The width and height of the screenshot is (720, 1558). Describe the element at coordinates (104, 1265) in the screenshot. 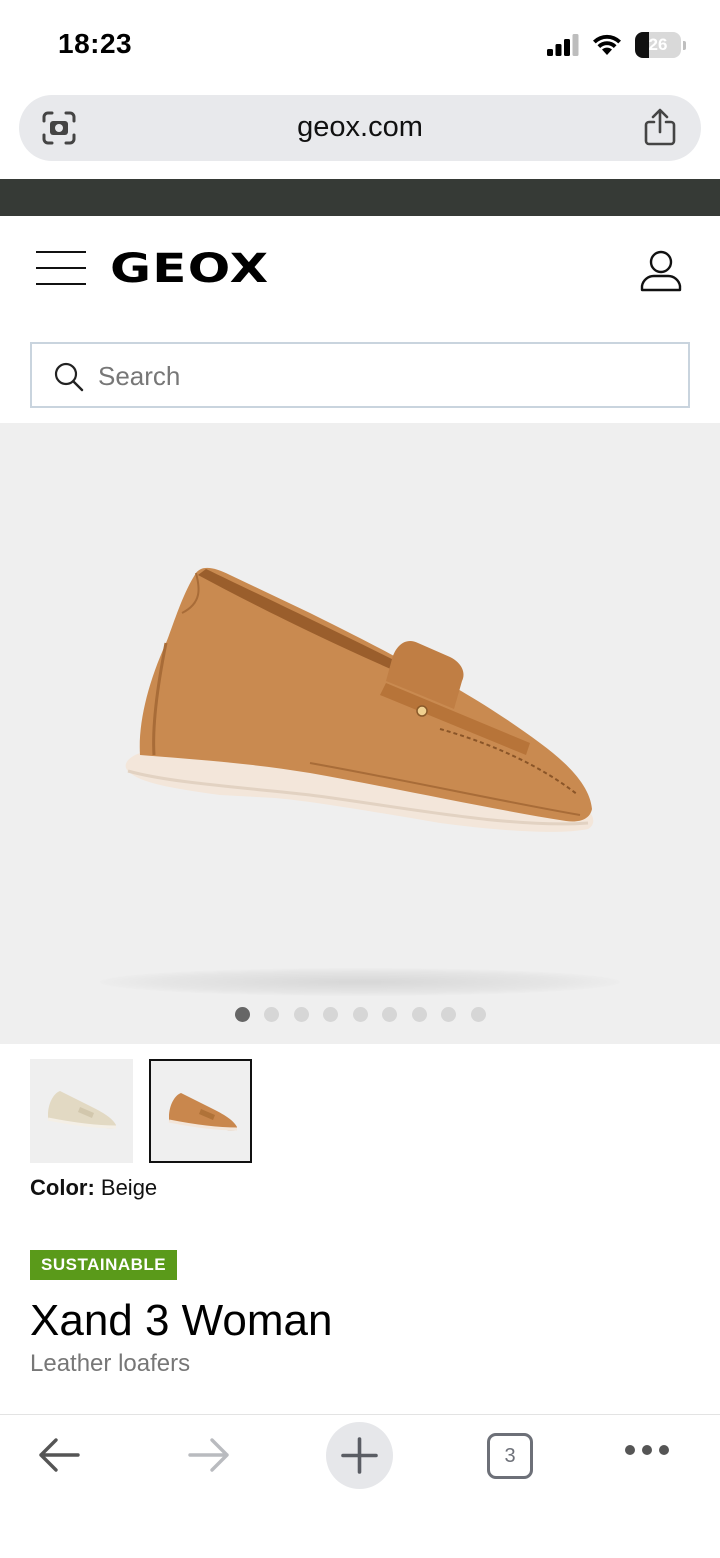

I see `sustainable-badge: SUSTAINABLE` at that location.